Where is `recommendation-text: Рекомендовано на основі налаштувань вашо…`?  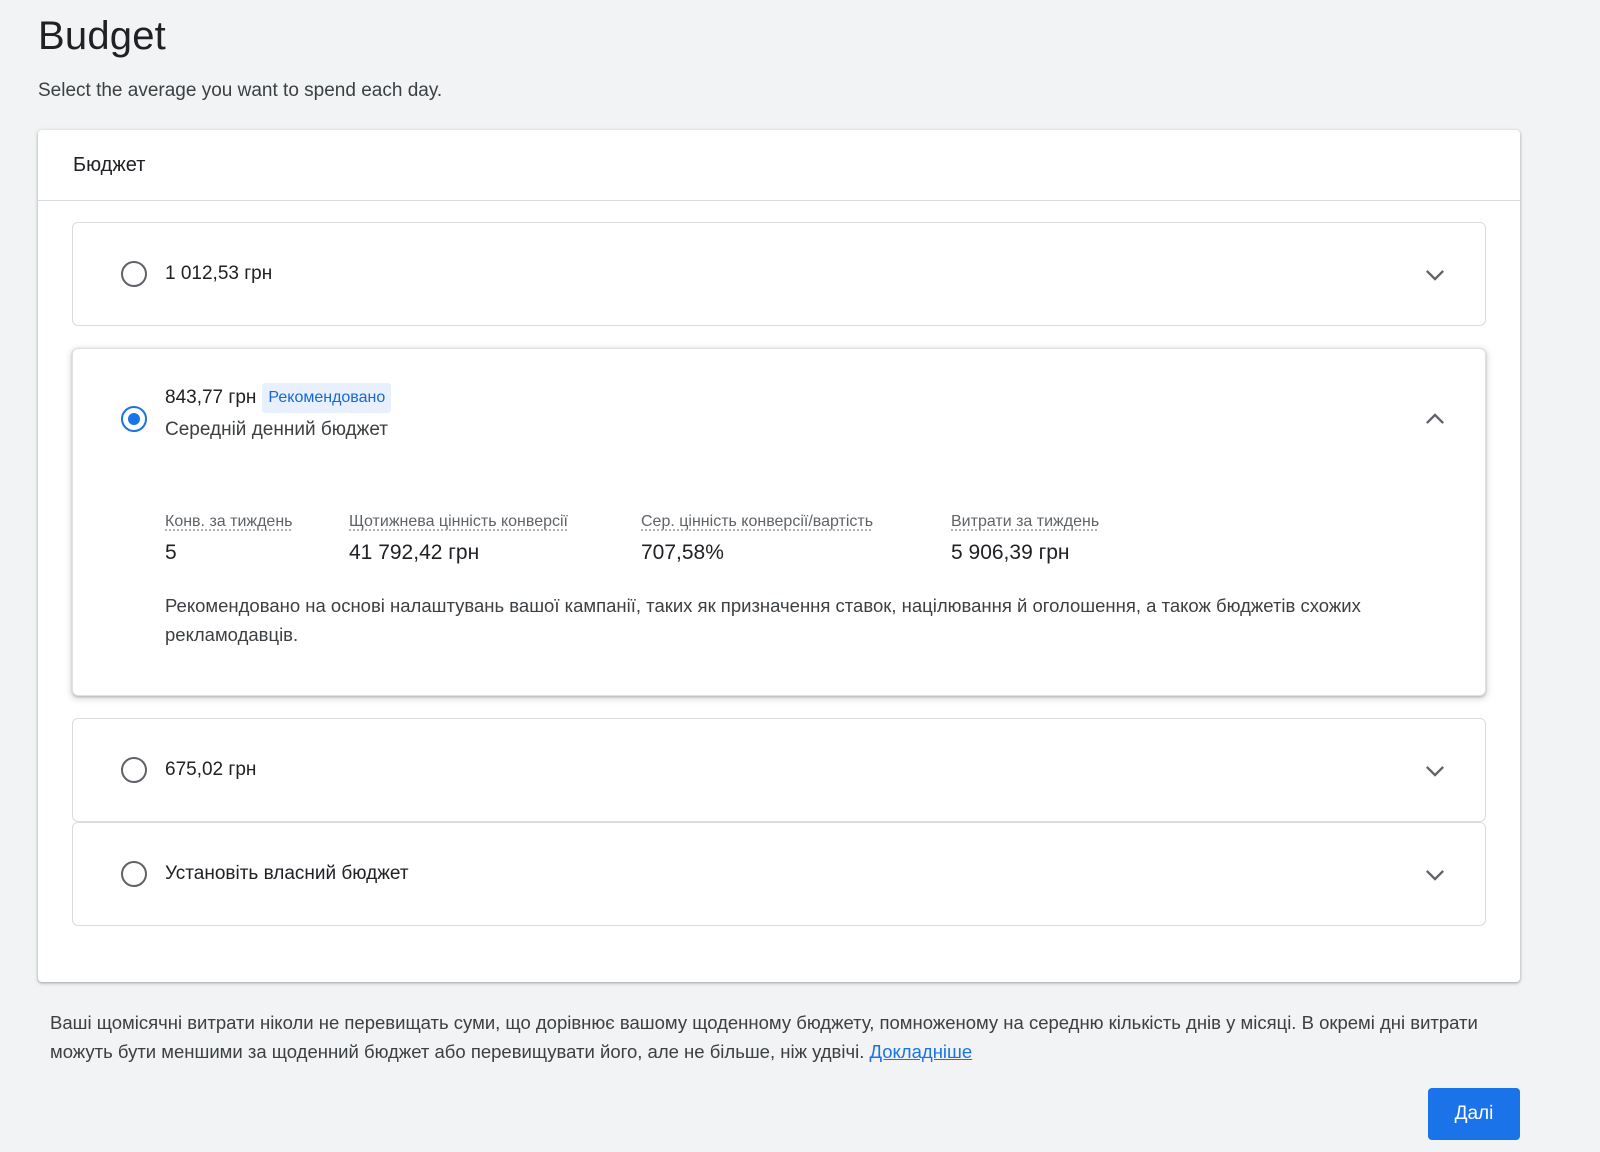 recommendation-text: Рекомендовано на основі налаштувань вашо… is located at coordinates (763, 620).